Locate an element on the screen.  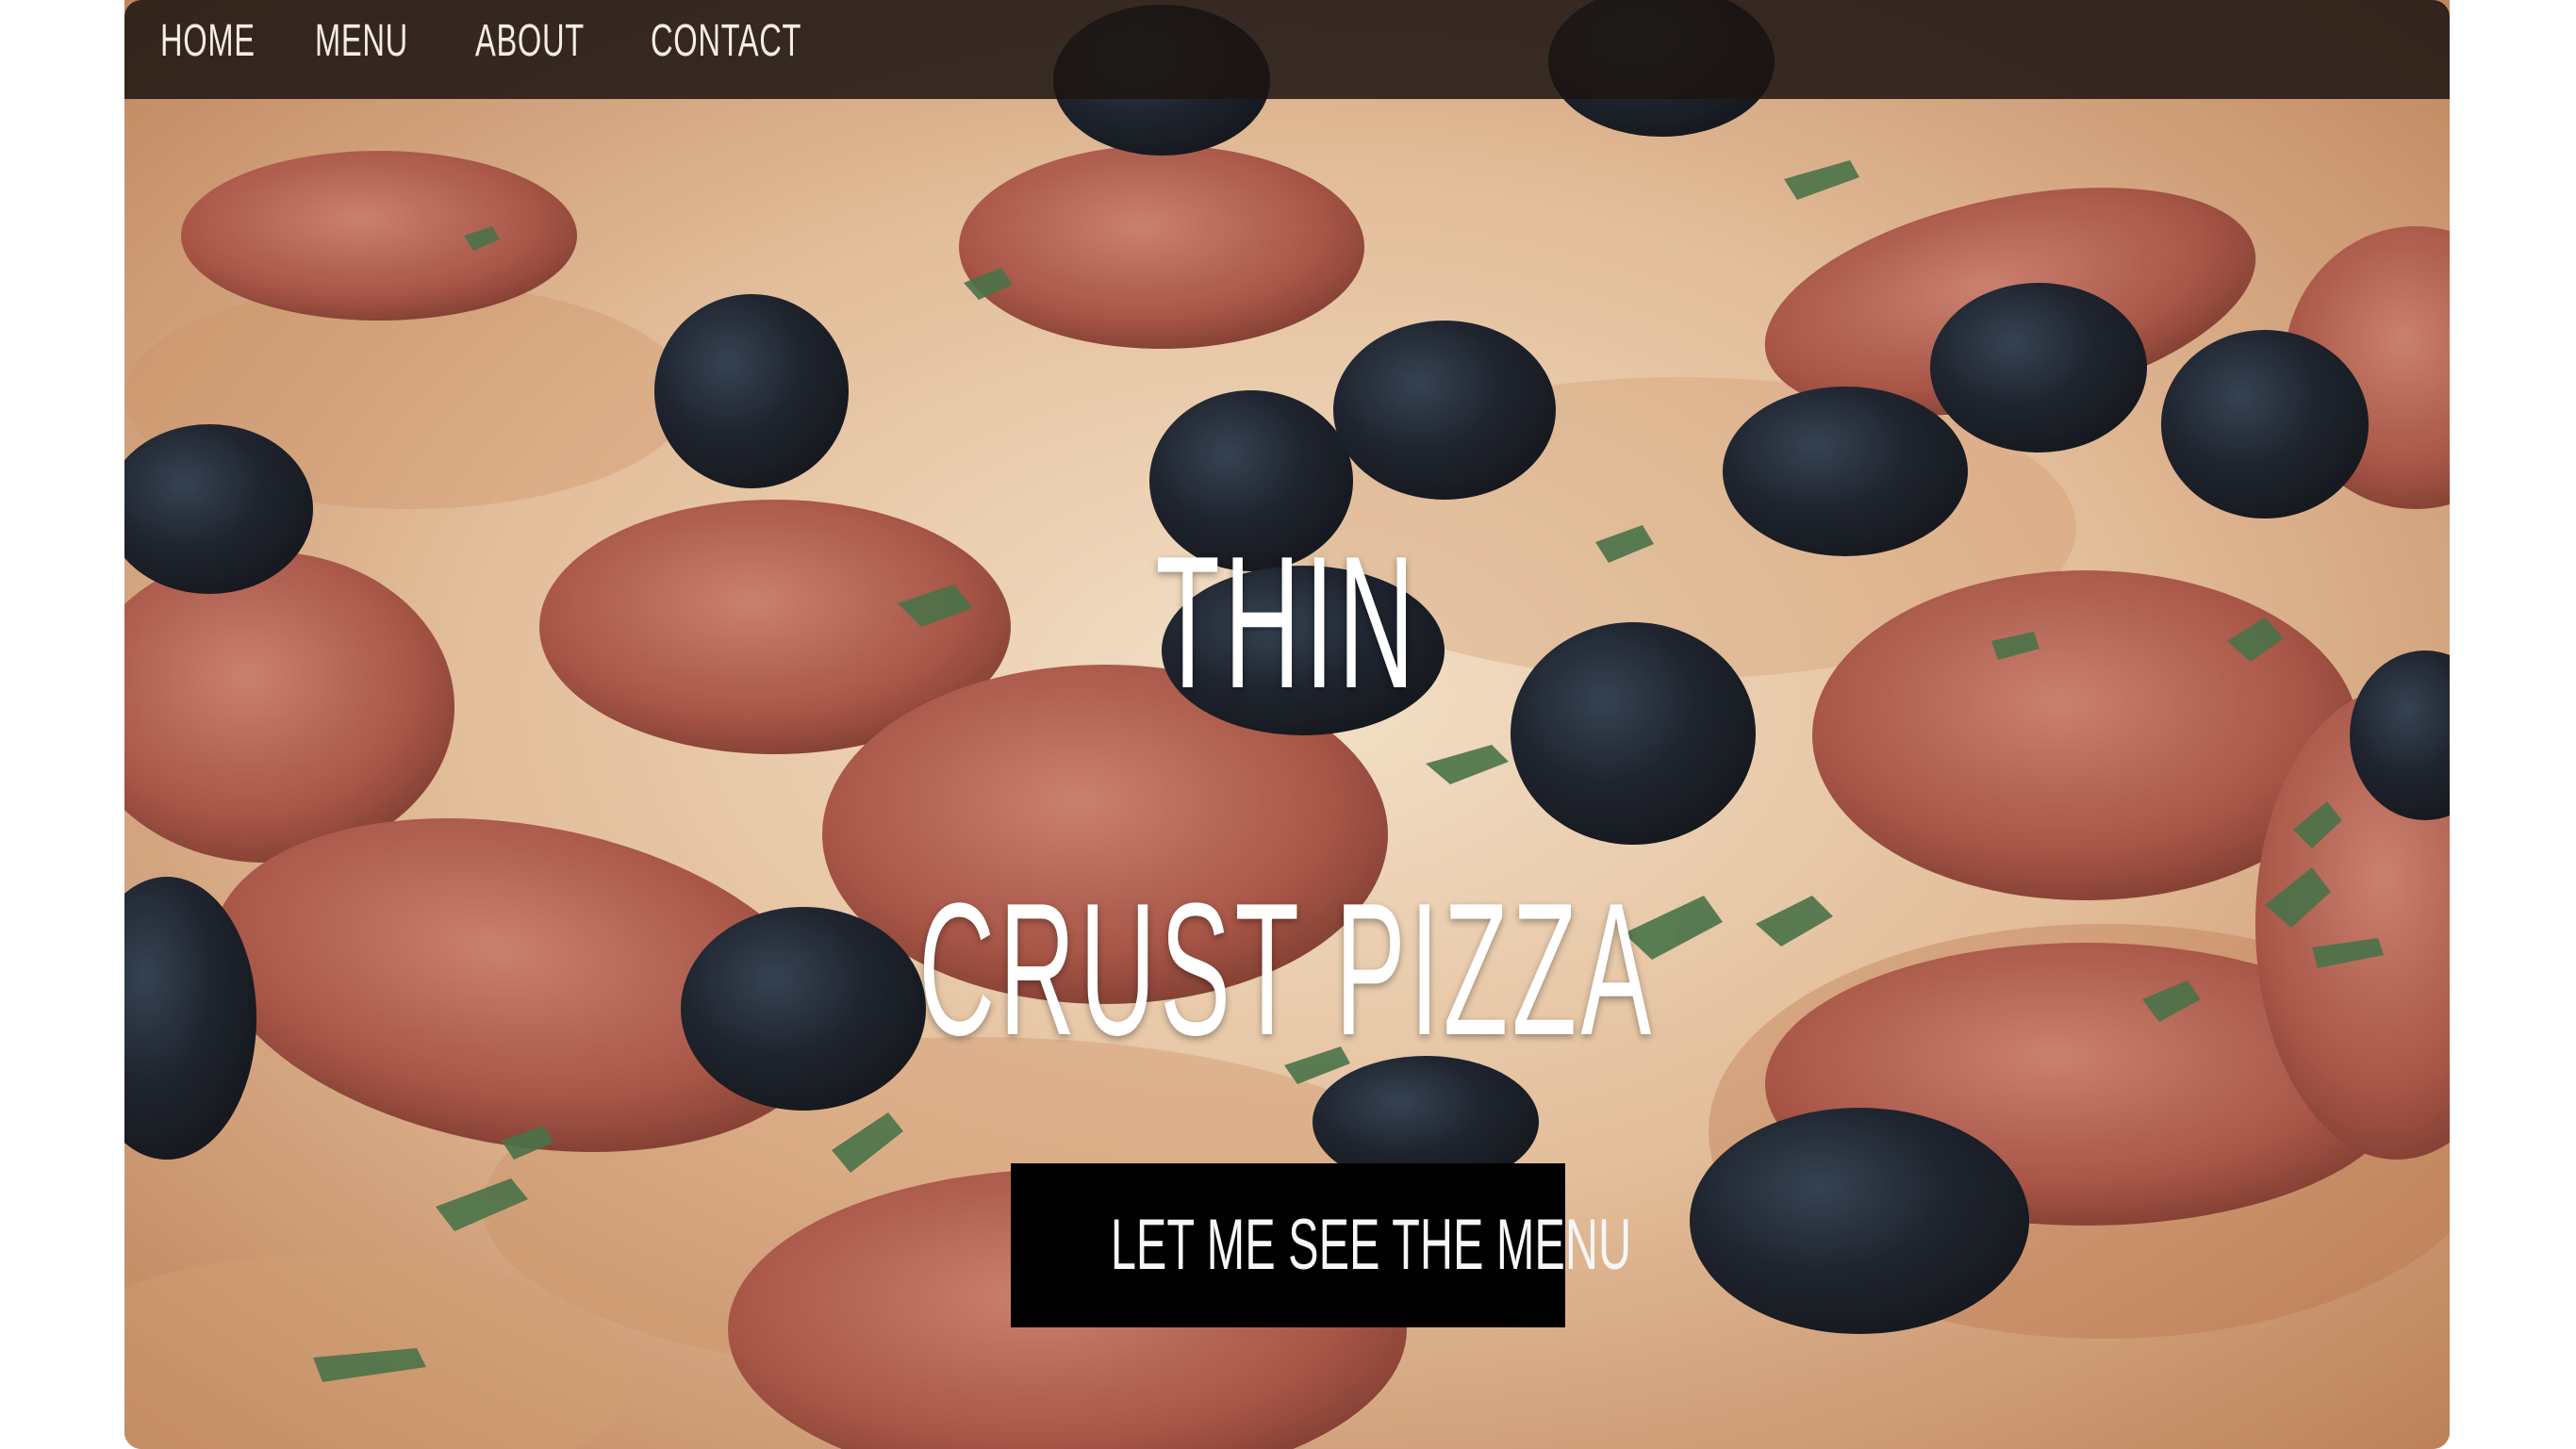
nav-link-menu: MENU is located at coordinates (361, 41).